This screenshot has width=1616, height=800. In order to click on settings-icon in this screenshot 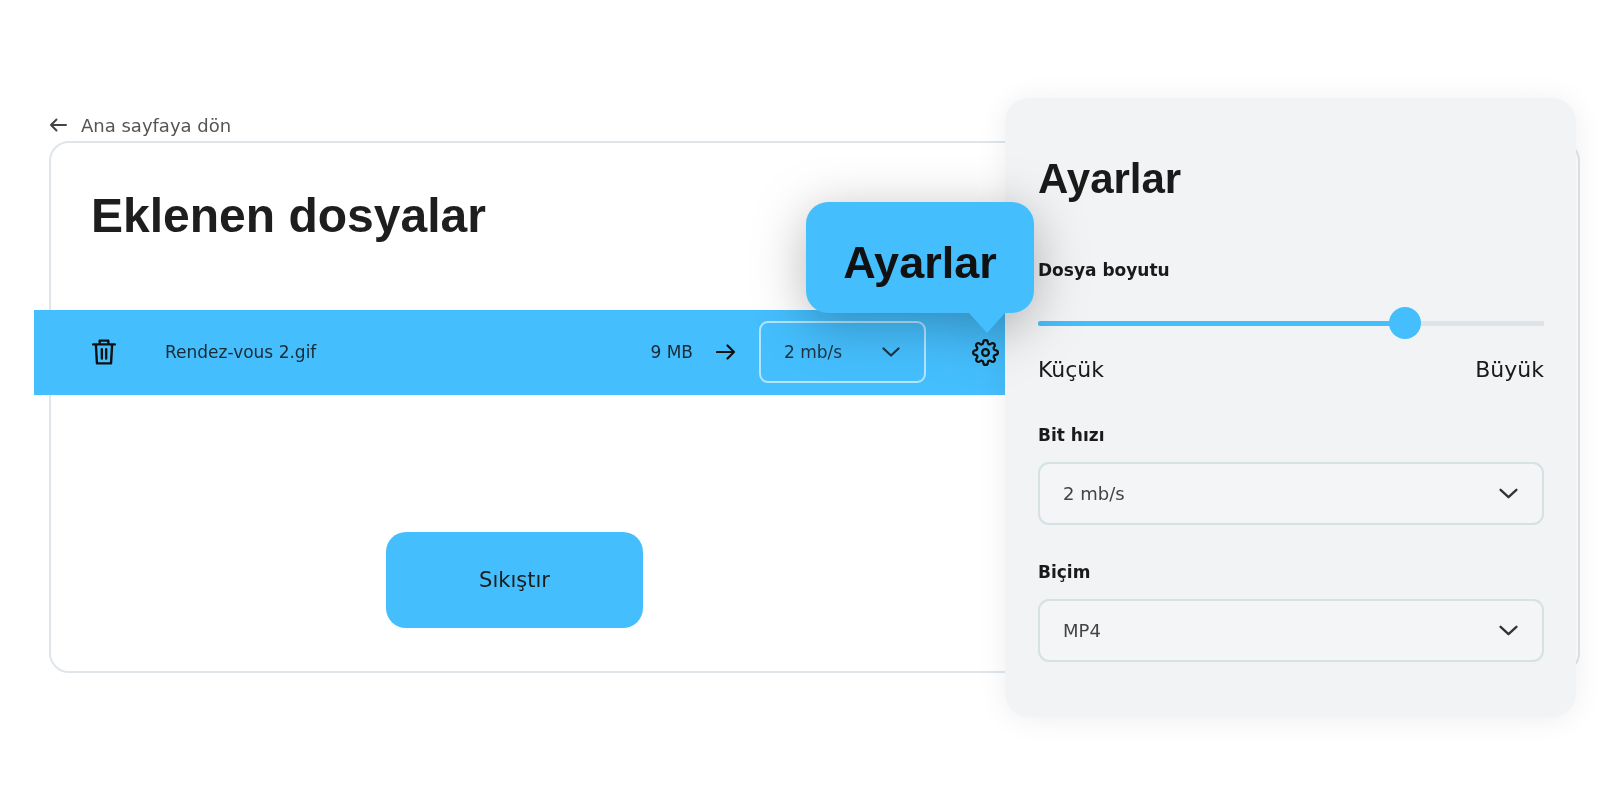, I will do `click(985, 352)`.